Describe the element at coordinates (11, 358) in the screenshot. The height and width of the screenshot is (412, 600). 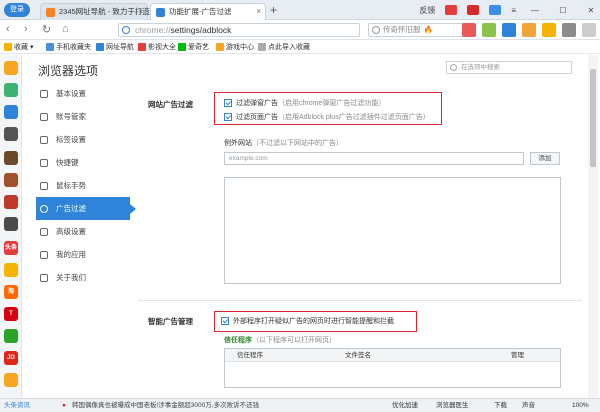
I see `jd-icon: JD` at that location.